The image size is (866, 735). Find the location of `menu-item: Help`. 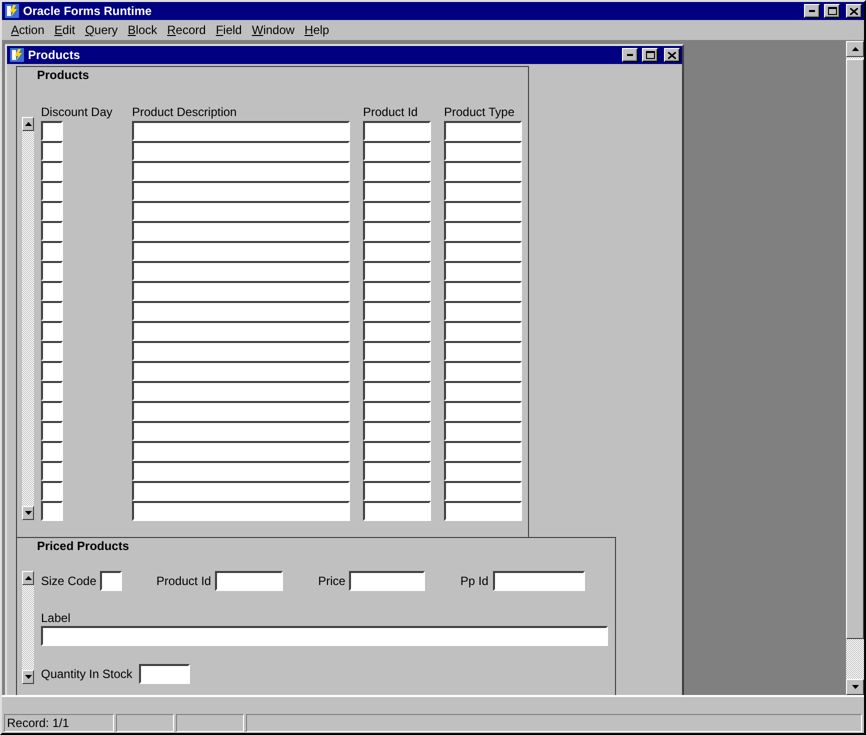

menu-item: Help is located at coordinates (317, 30).